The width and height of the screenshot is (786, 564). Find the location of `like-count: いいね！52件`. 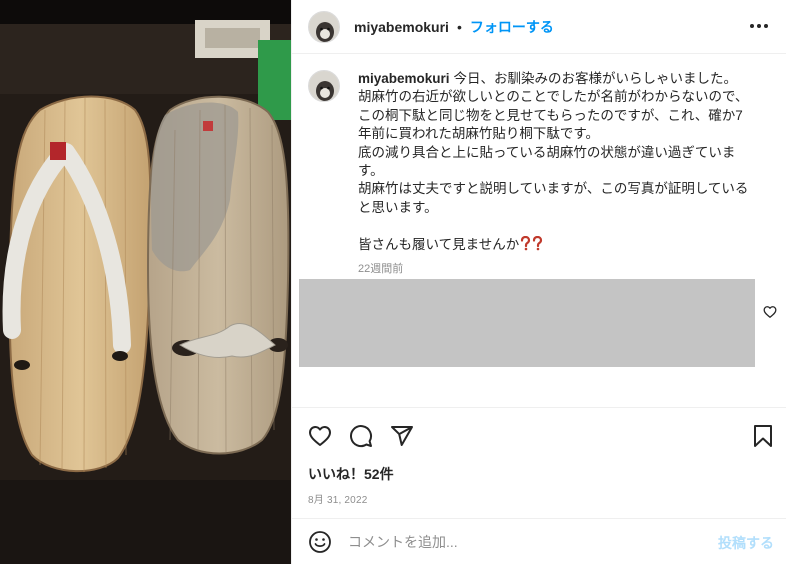

like-count: いいね！52件 is located at coordinates (351, 474).